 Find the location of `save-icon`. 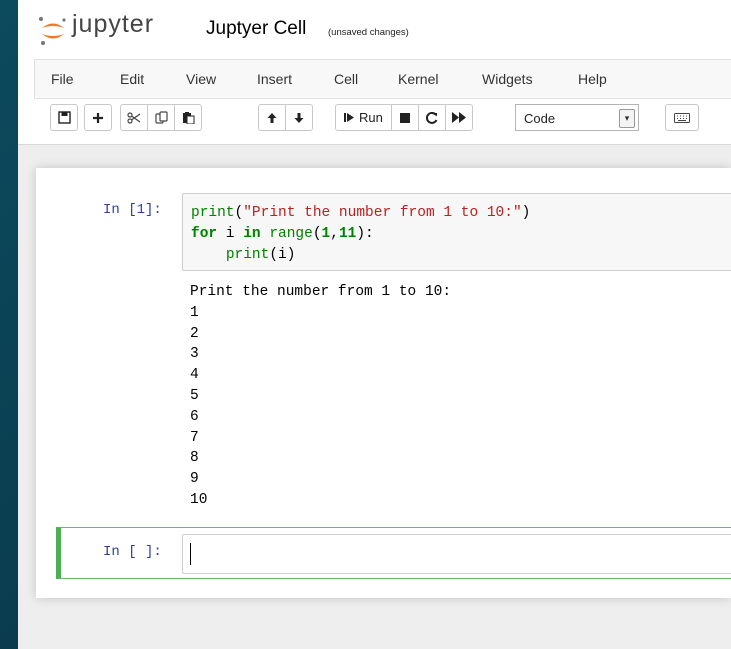

save-icon is located at coordinates (64, 117).